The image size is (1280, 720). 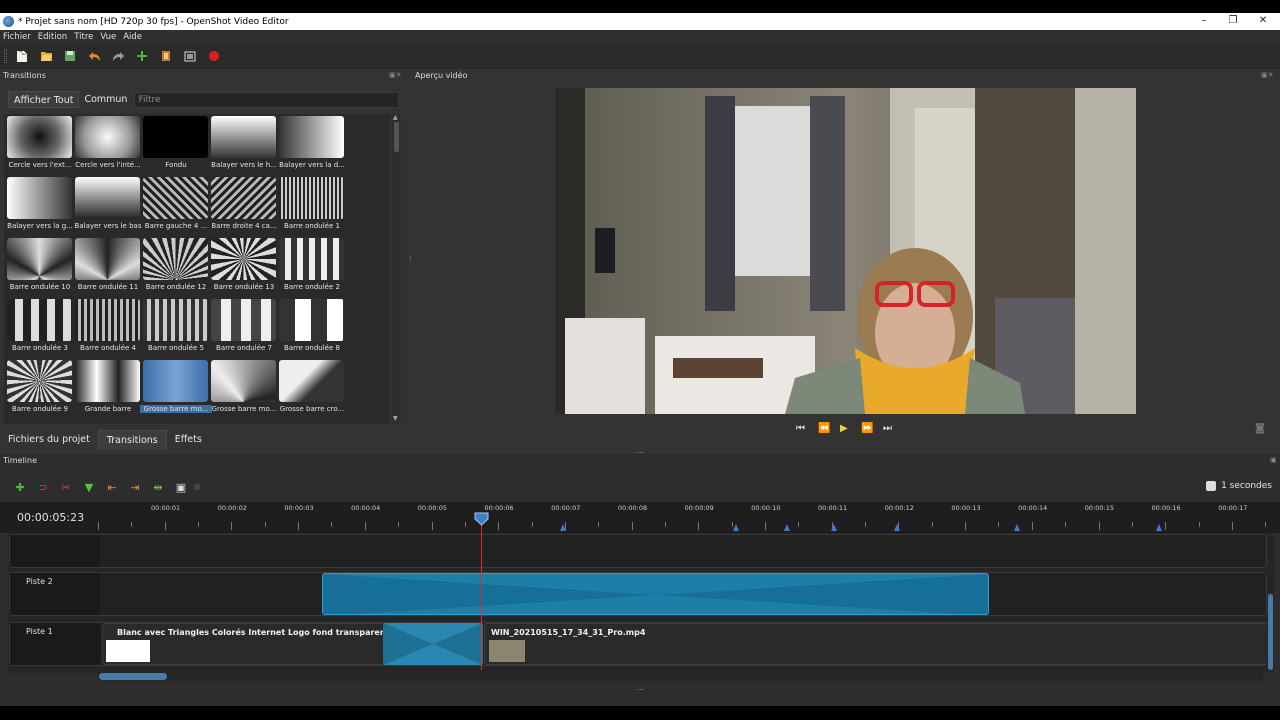 I want to click on save-project-button, so click(x=70, y=56).